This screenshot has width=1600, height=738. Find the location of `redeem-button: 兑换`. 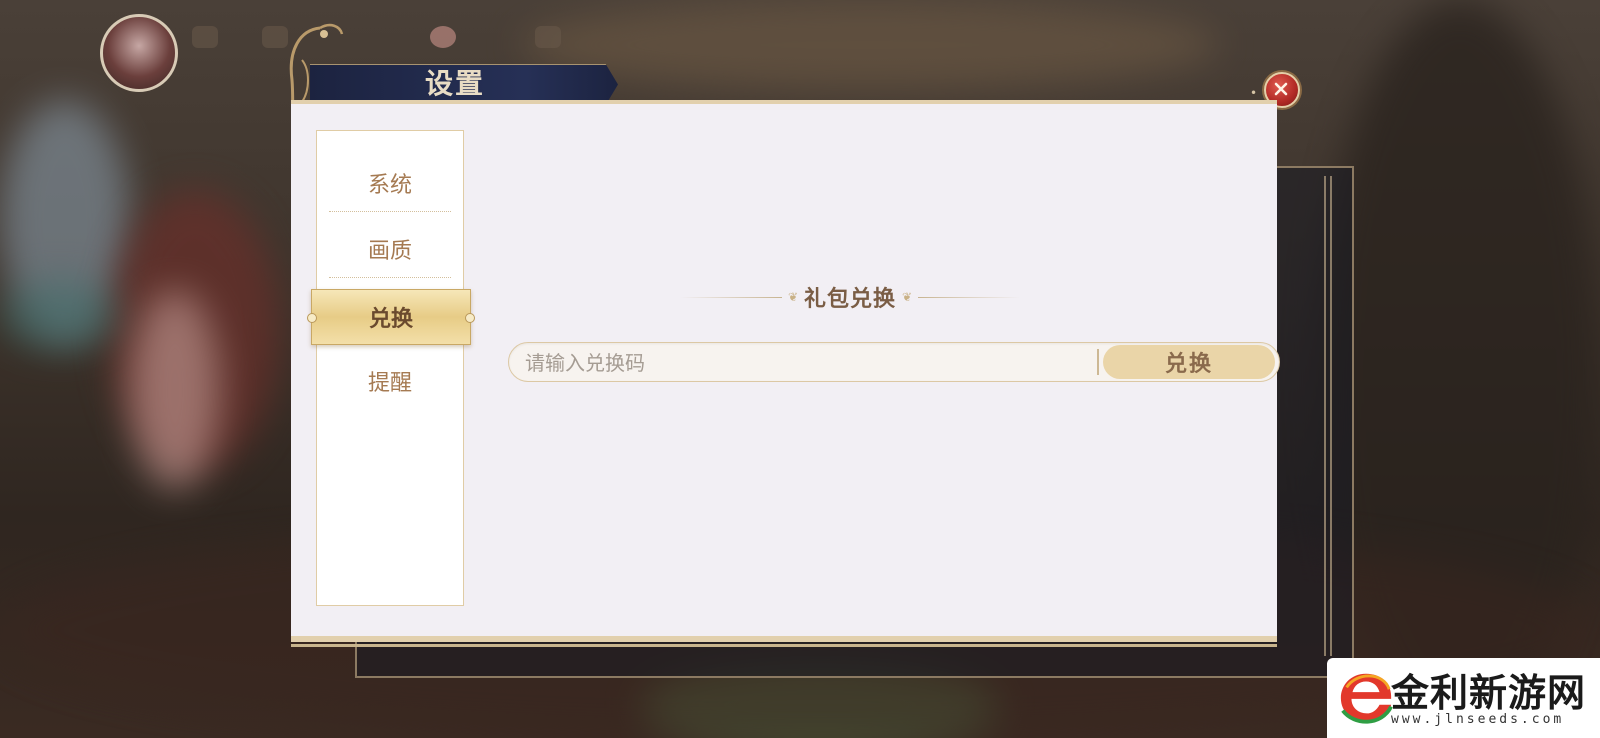

redeem-button: 兑换 is located at coordinates (1189, 362).